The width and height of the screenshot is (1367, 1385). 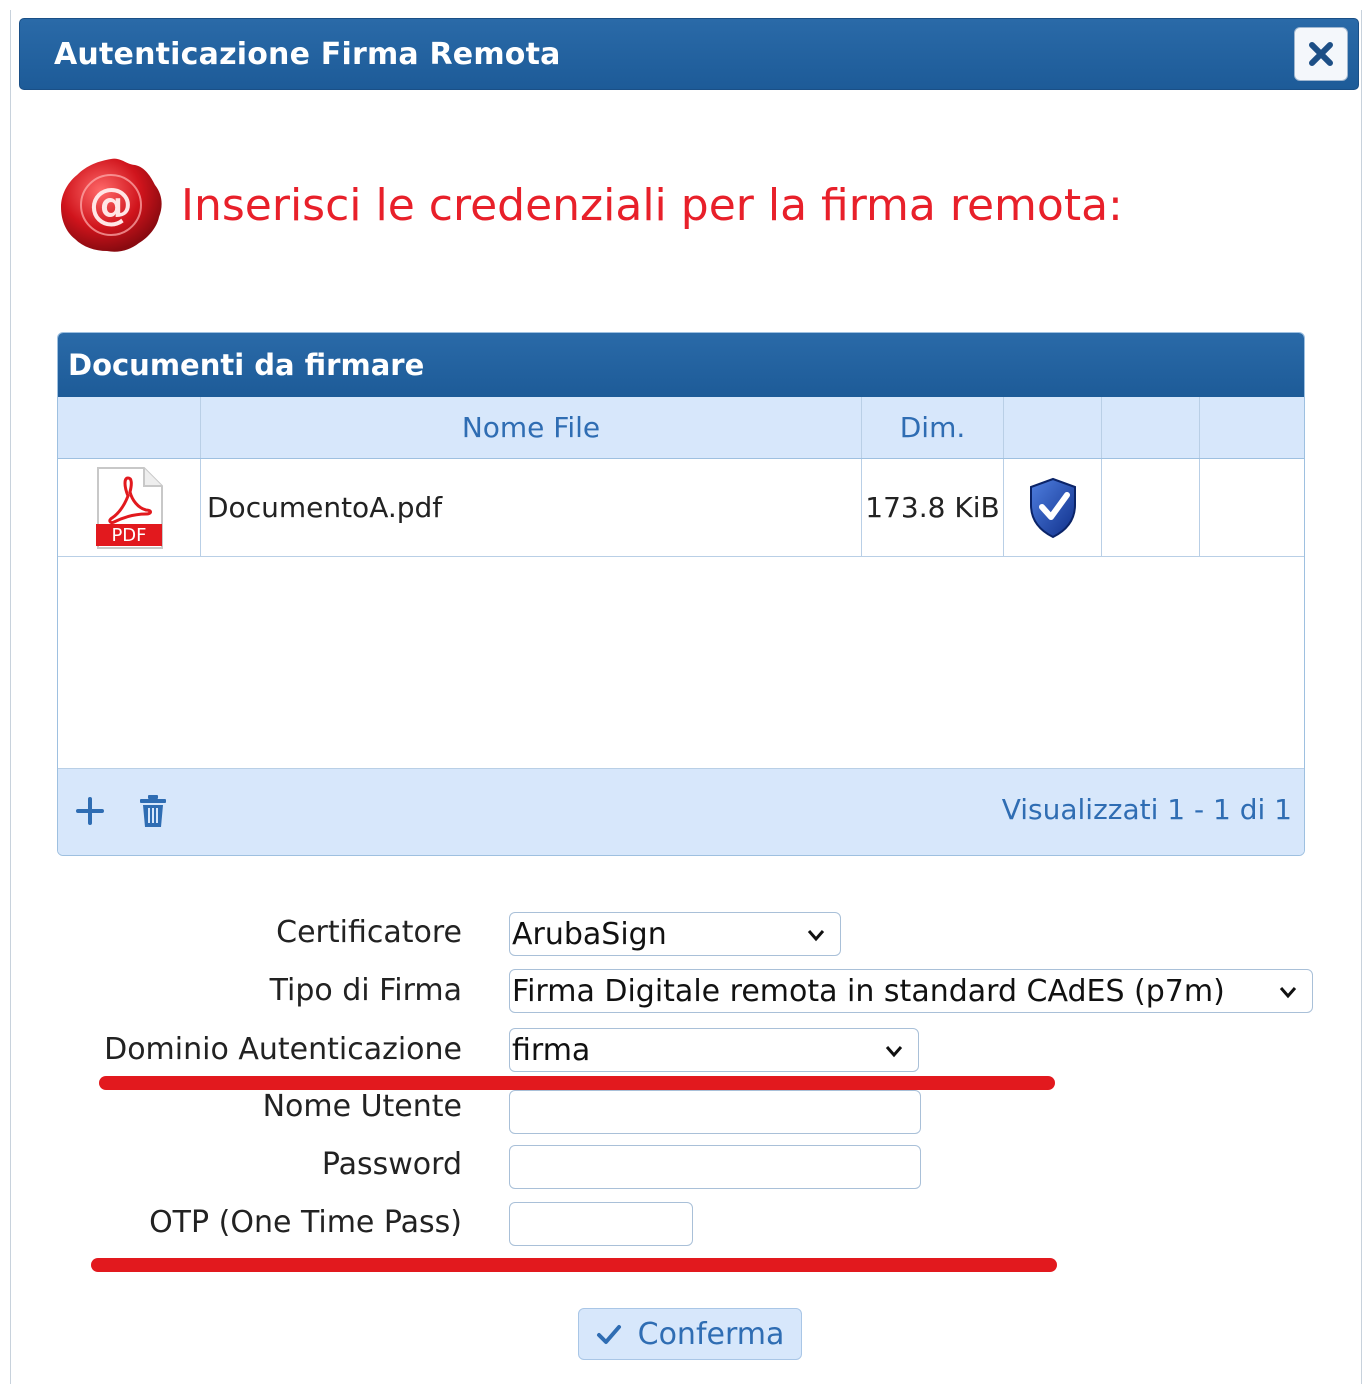 I want to click on add-icon, so click(x=90, y=811).